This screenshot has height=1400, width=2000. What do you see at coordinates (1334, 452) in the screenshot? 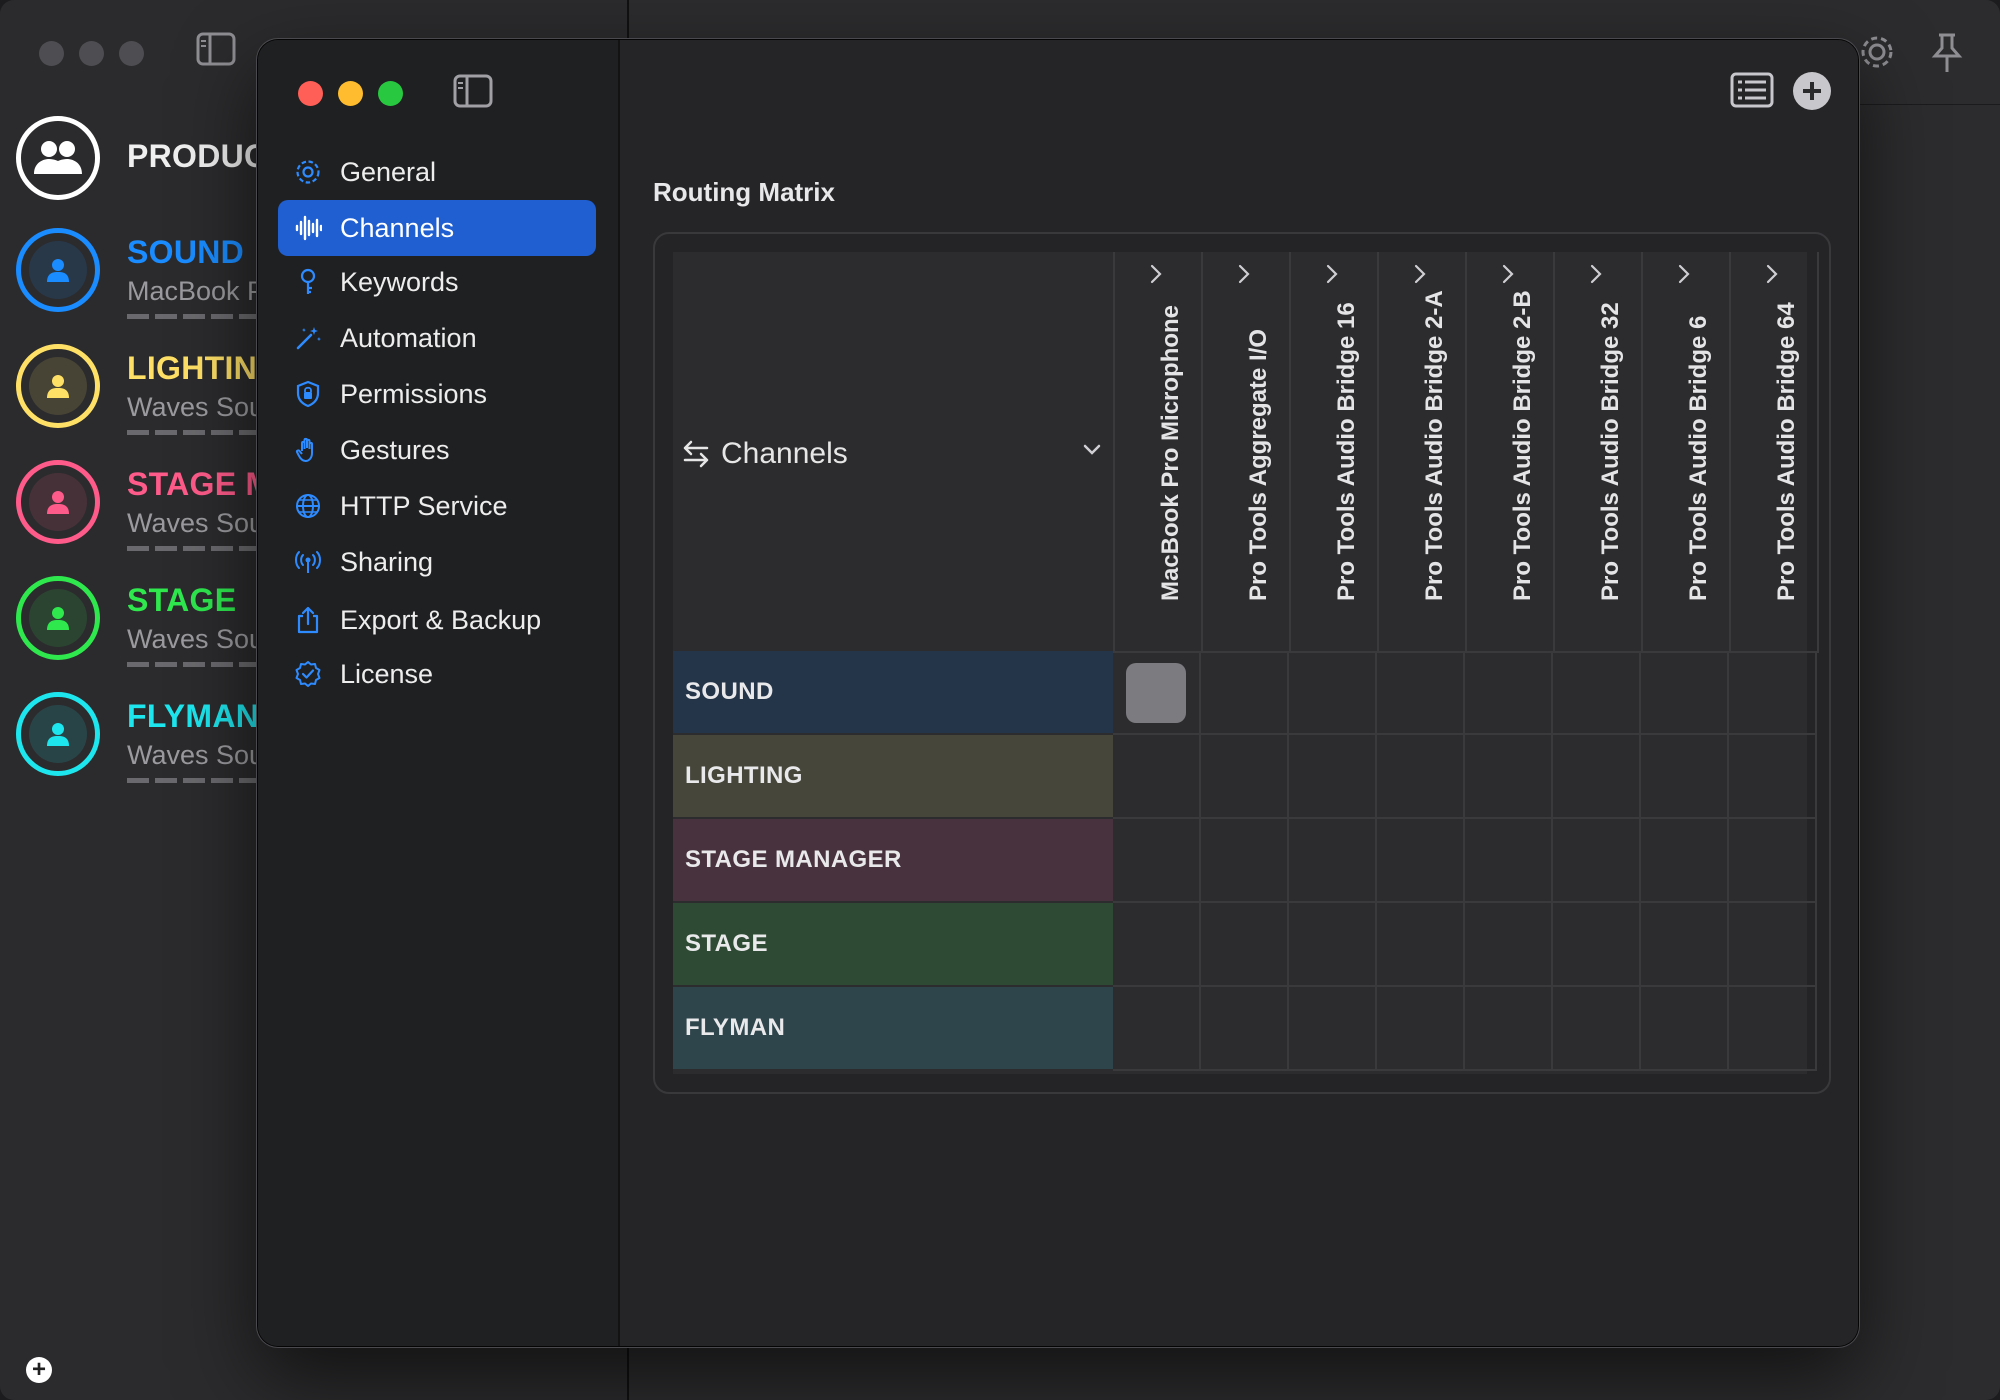
I see `matrix-column-header: Pro Tools Audio Bridge 16` at bounding box center [1334, 452].